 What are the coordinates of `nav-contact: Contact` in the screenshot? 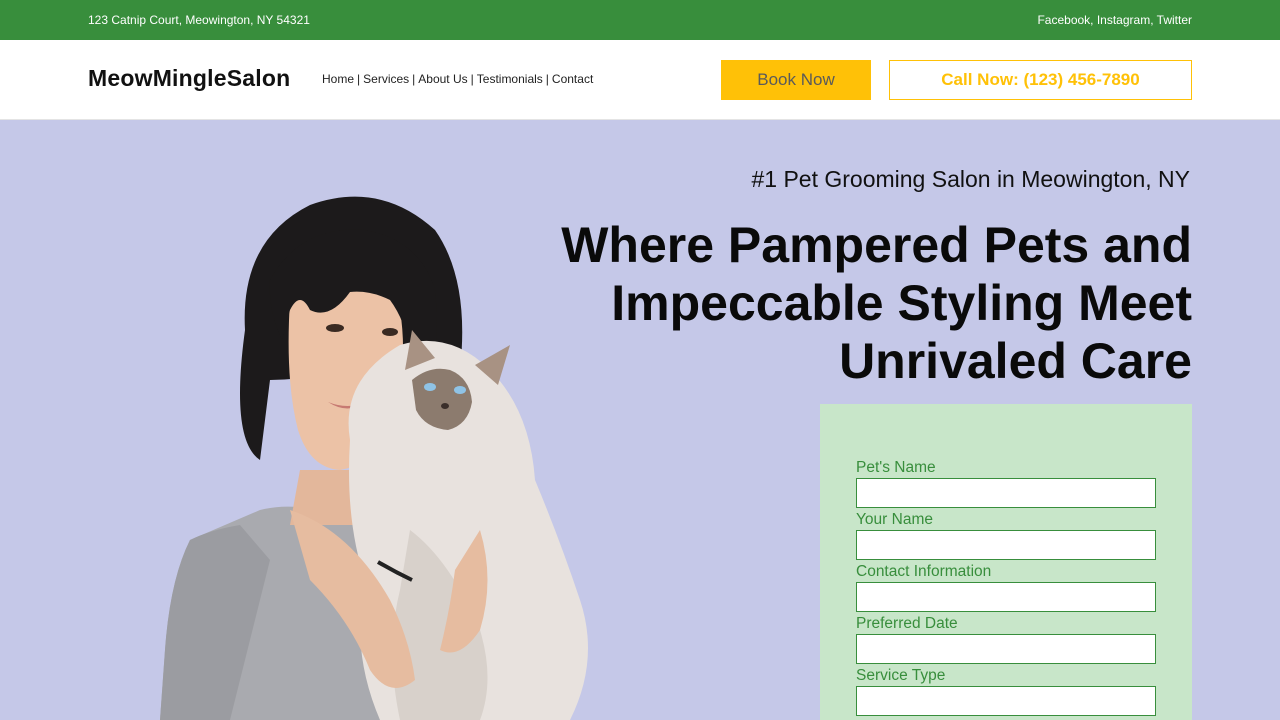 It's located at (572, 79).